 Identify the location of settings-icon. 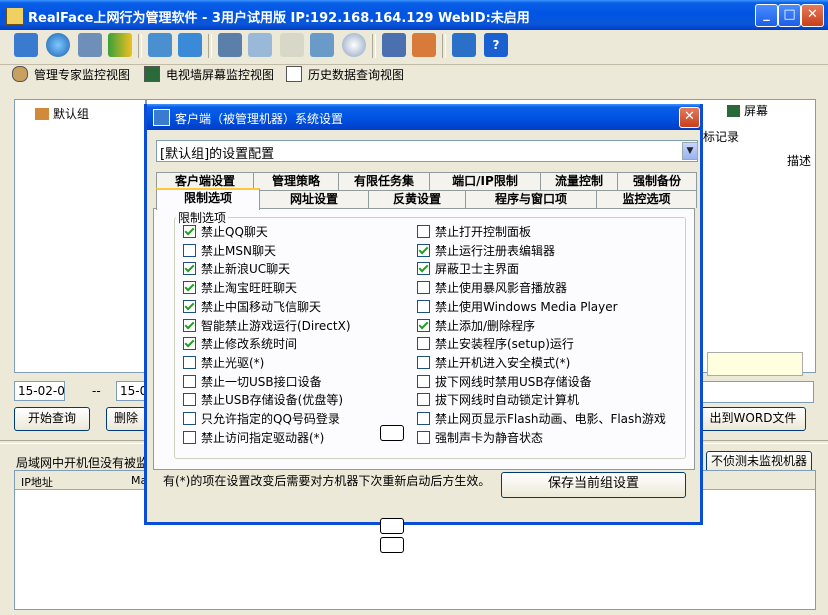
(90, 45).